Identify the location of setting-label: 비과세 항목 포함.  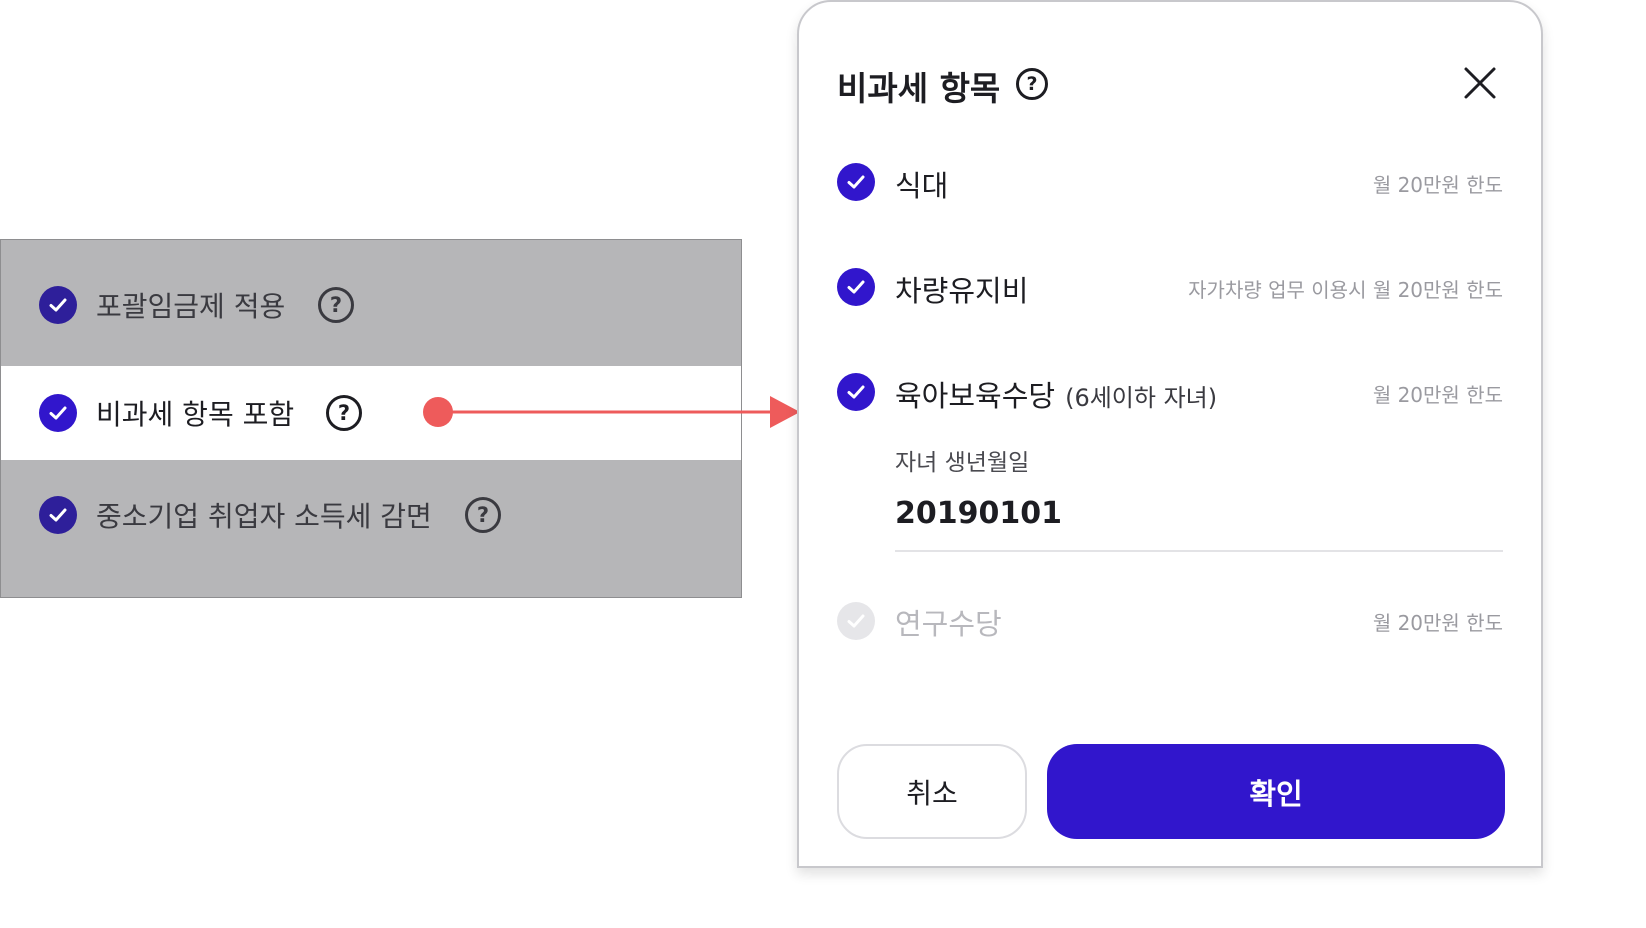
(195, 414).